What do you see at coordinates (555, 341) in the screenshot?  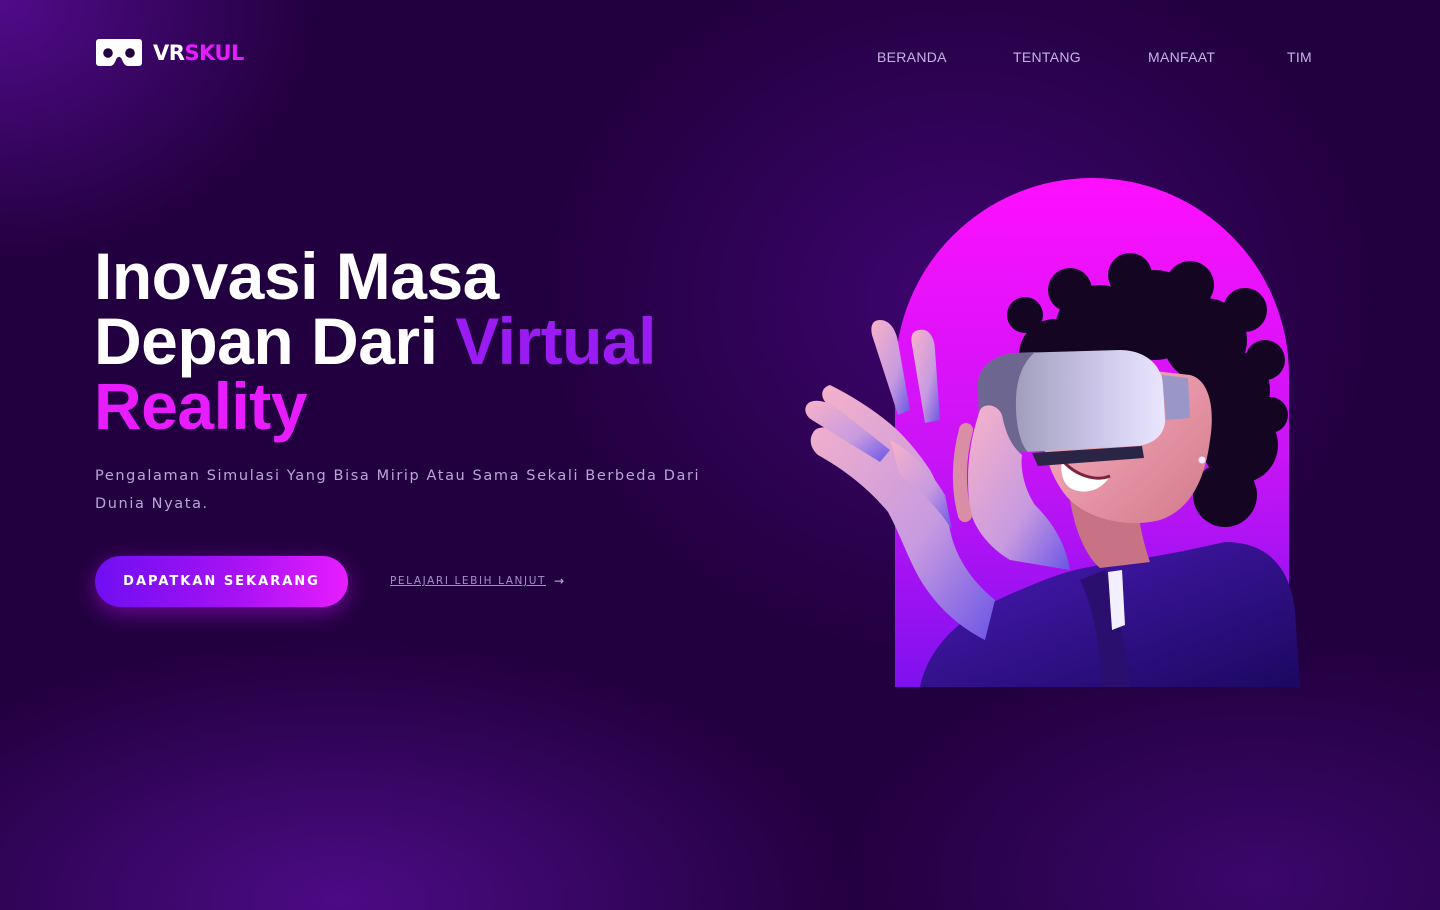 I see `hero-title-virtual: Virtual` at bounding box center [555, 341].